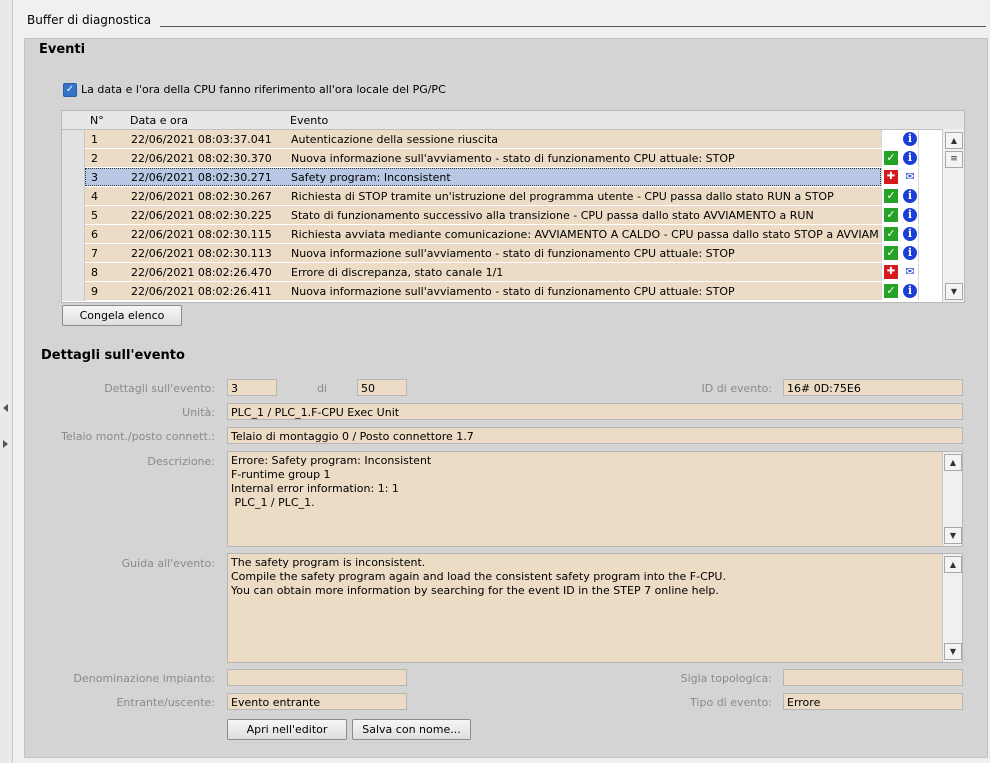 This screenshot has height=763, width=990. What do you see at coordinates (94, 272) in the screenshot?
I see `row-number: 8` at bounding box center [94, 272].